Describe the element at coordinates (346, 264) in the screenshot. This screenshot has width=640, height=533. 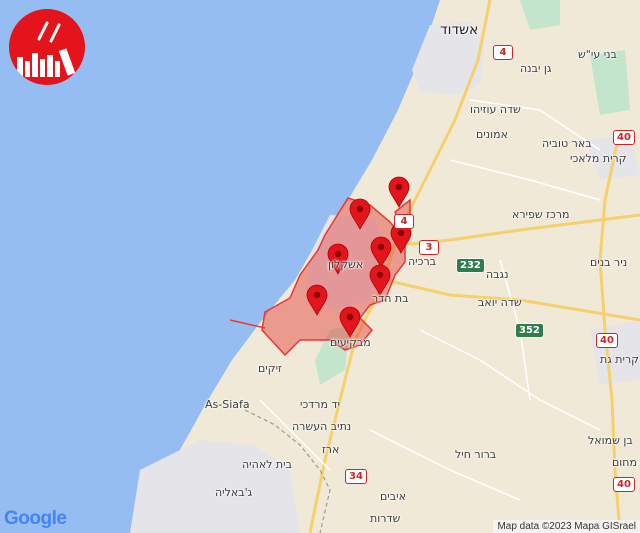
I see `place-label: אשקלון` at that location.